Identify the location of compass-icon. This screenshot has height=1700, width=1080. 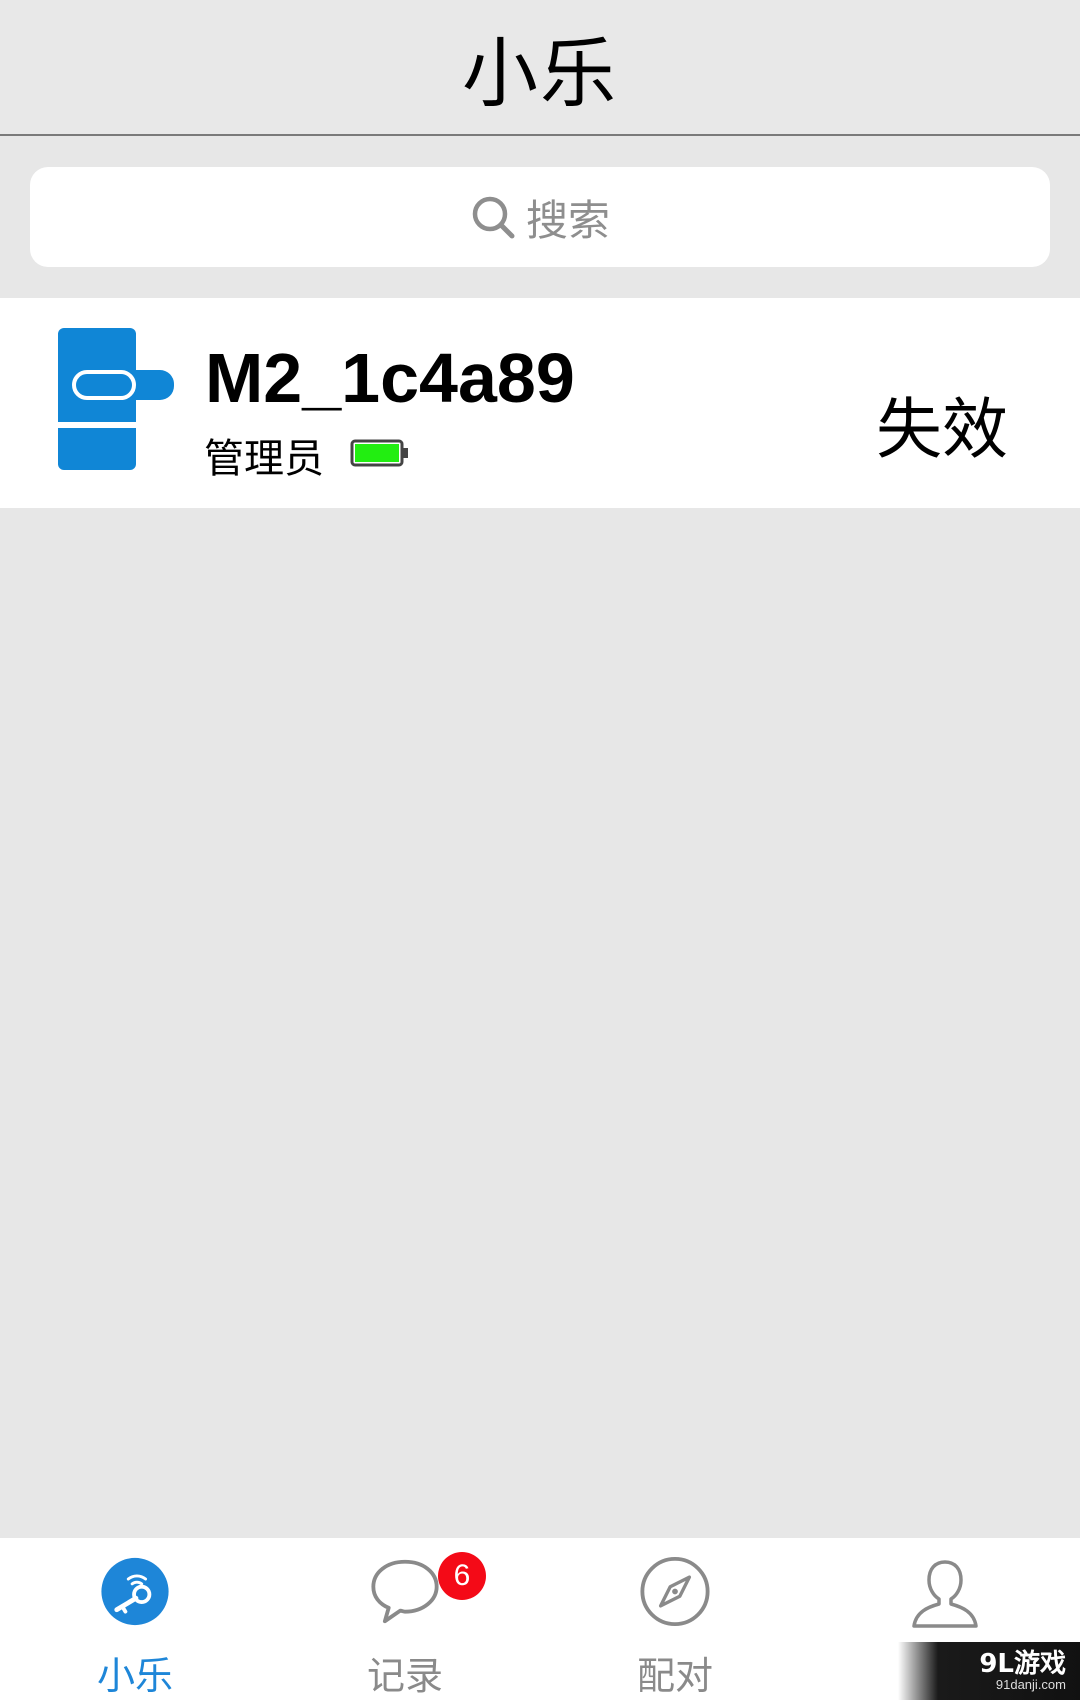
(675, 1591).